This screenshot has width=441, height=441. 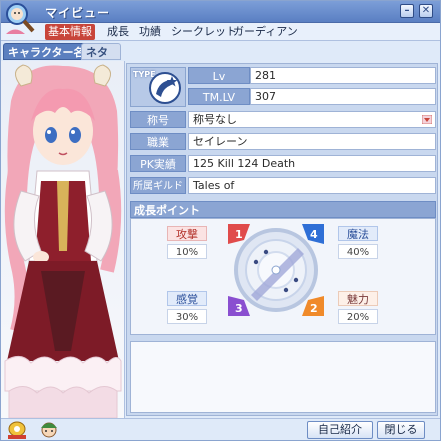 I want to click on pk-label: PK実績, so click(x=158, y=163).